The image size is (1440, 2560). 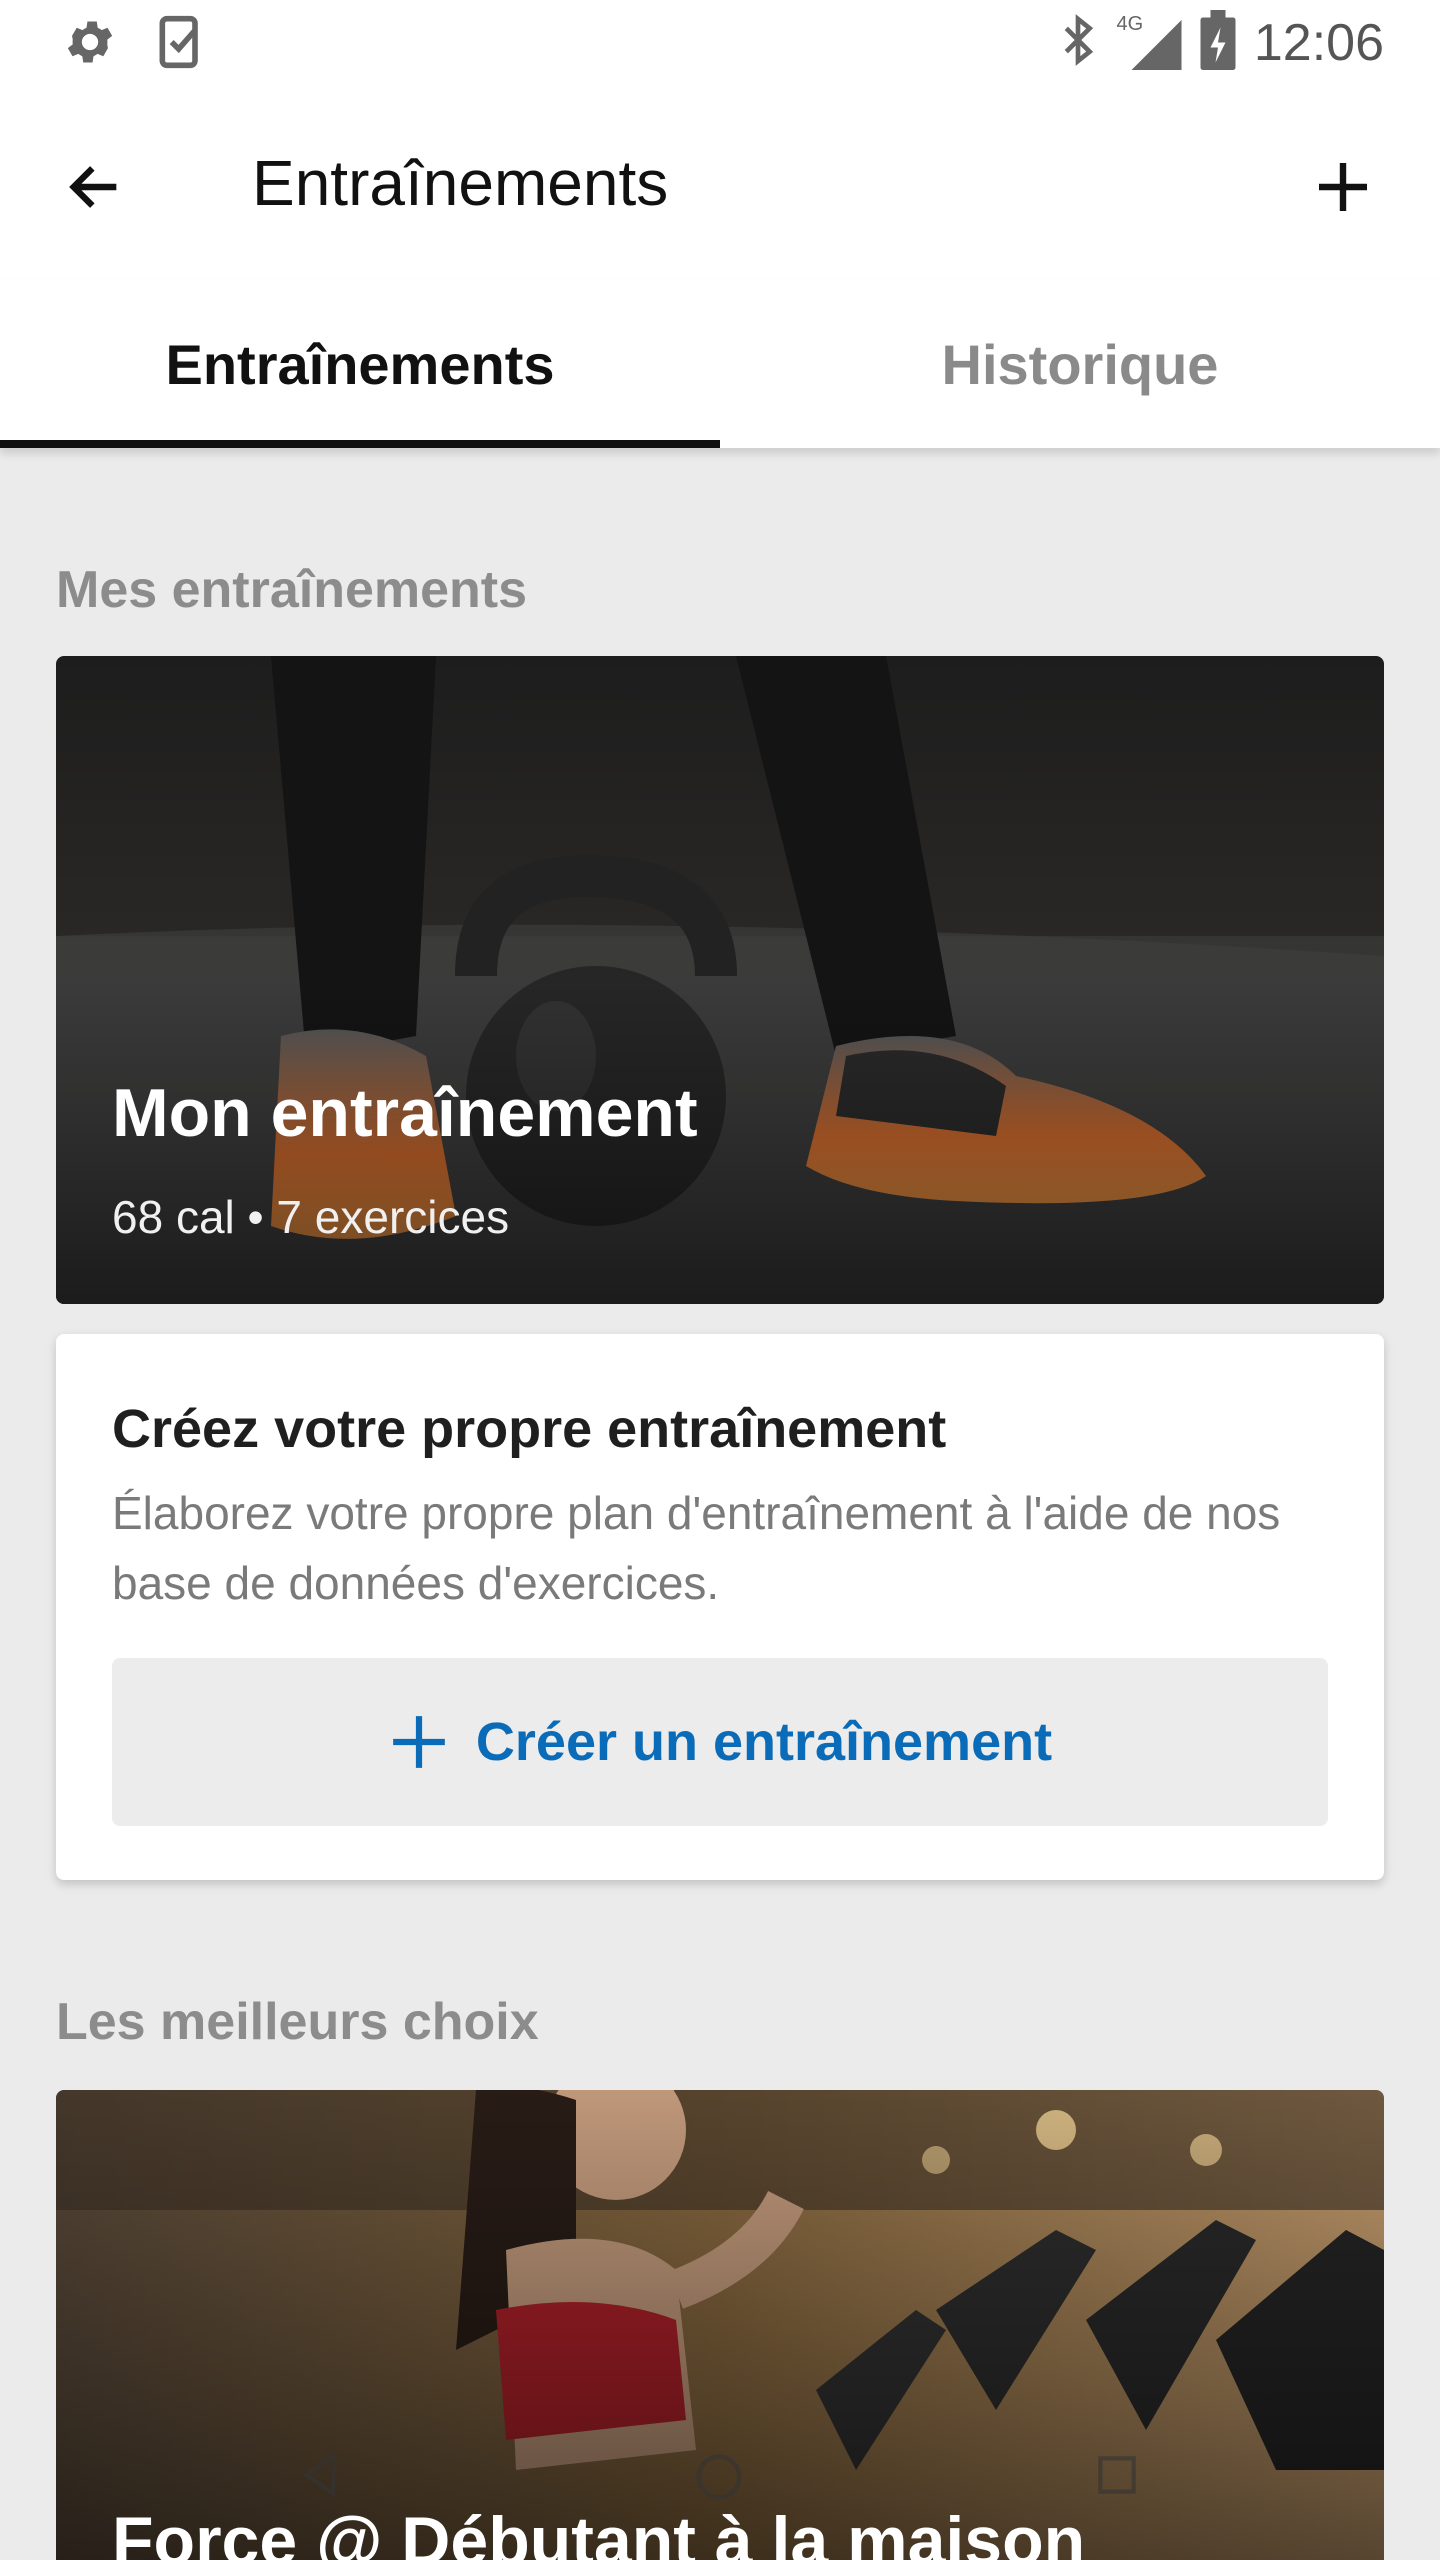 What do you see at coordinates (292, 590) in the screenshot?
I see `section-title-my-workouts: Mes entraînements` at bounding box center [292, 590].